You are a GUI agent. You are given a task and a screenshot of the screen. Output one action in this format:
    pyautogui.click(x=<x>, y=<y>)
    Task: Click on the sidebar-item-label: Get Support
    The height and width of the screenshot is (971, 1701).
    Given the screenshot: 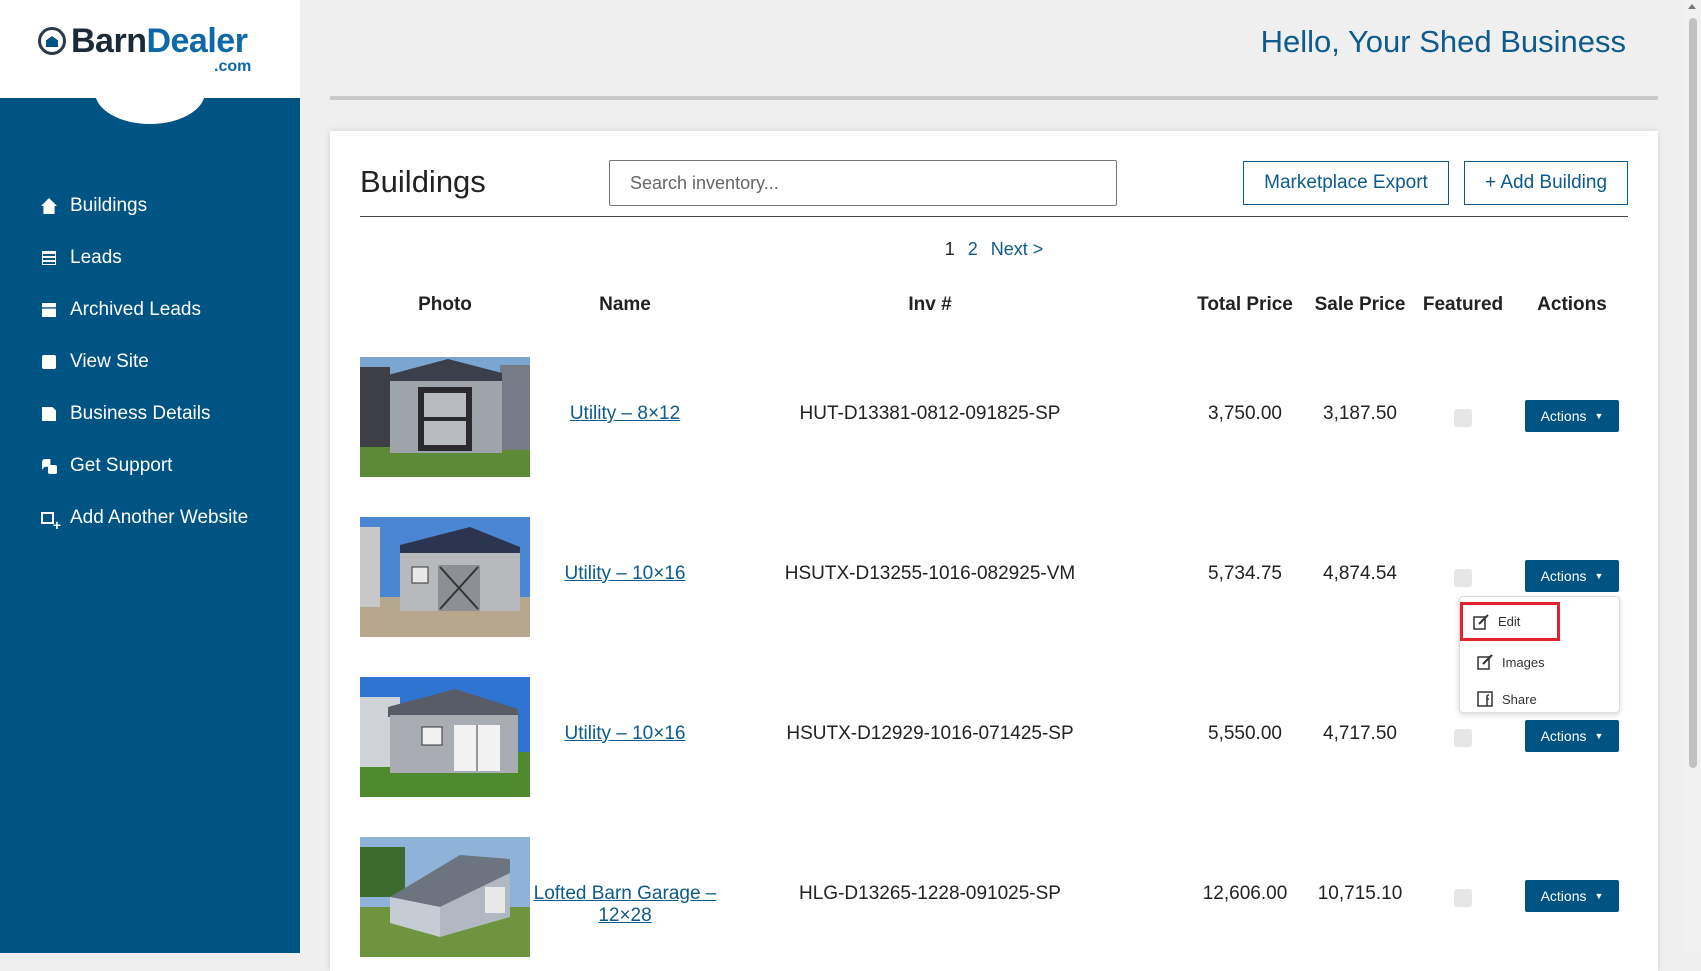 What is the action you would take?
    pyautogui.click(x=121, y=465)
    